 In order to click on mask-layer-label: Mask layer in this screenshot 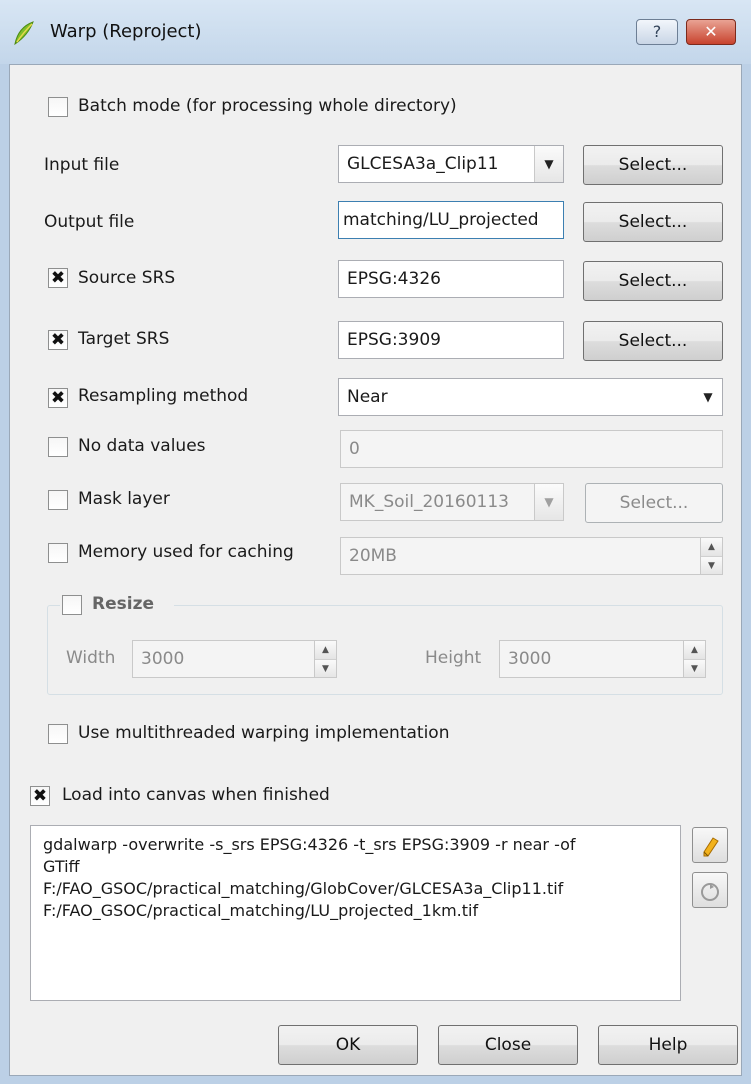, I will do `click(124, 499)`.